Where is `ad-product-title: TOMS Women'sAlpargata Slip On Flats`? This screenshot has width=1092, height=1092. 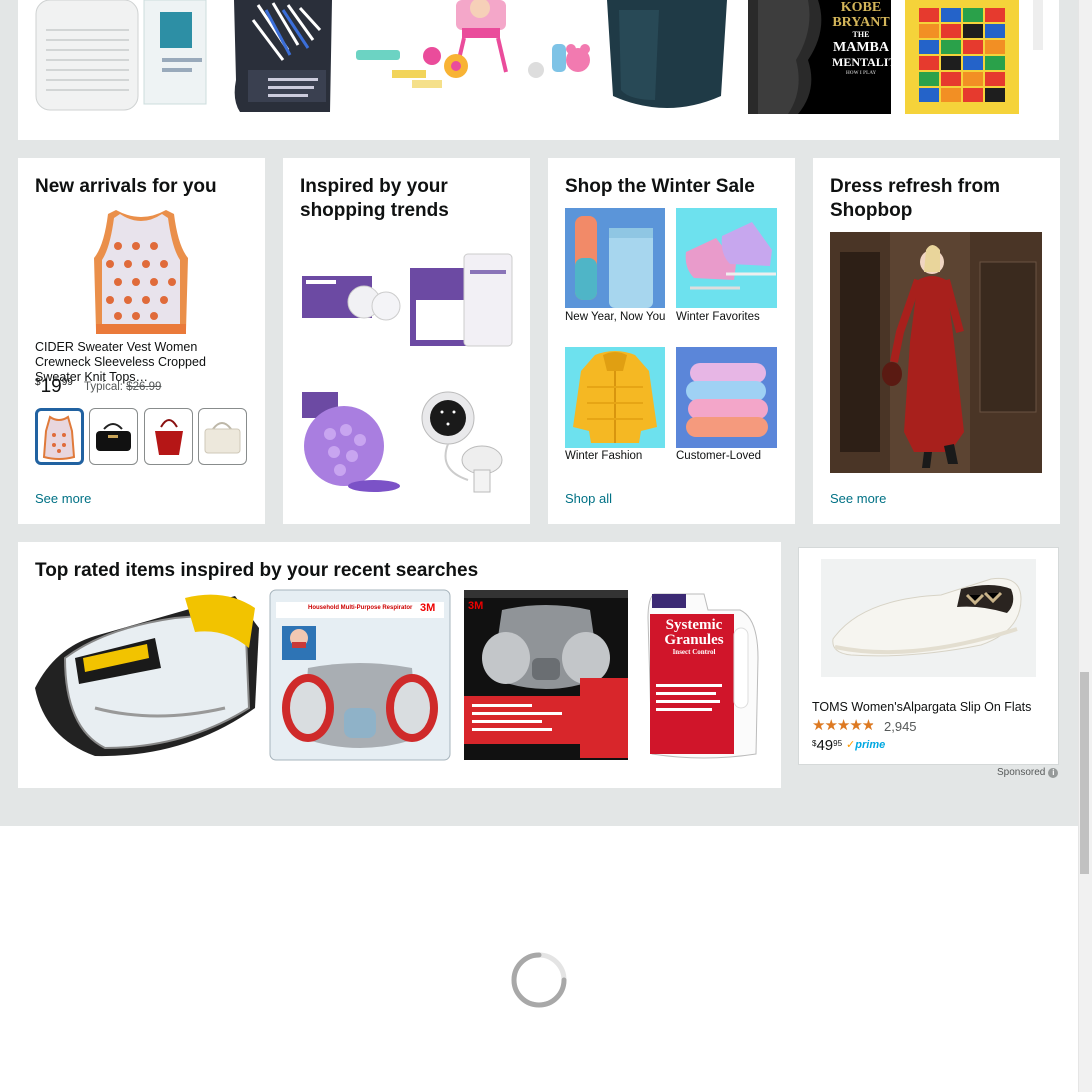 ad-product-title: TOMS Women'sAlpargata Slip On Flats is located at coordinates (921, 707).